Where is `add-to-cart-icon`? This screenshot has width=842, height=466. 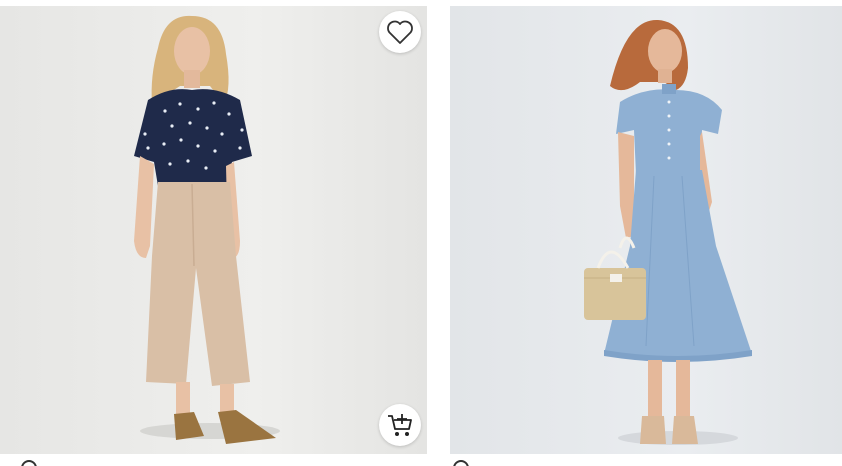
add-to-cart-icon is located at coordinates (400, 425).